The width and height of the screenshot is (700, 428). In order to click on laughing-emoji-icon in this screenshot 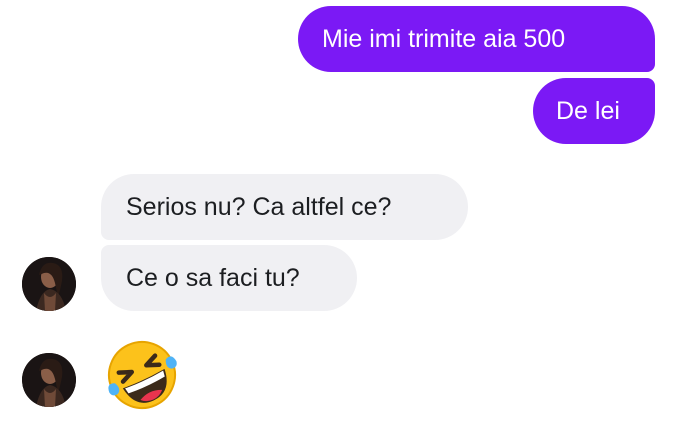, I will do `click(142, 375)`.